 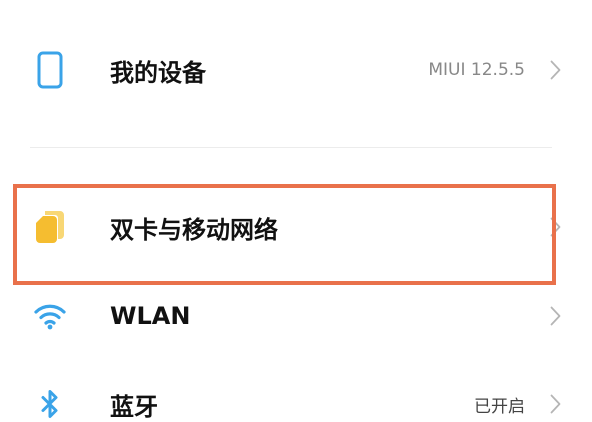 I want to click on settings-item-label: WLAN, so click(x=150, y=316).